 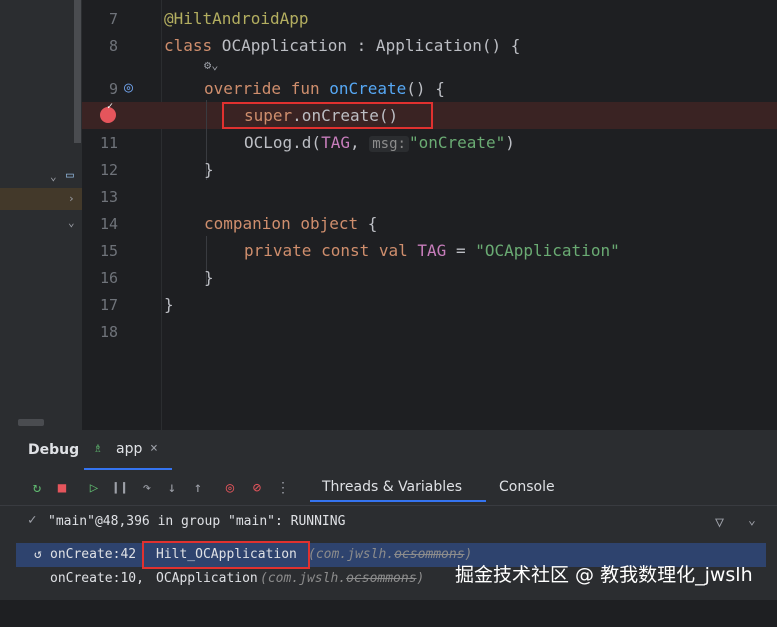 What do you see at coordinates (257, 488) in the screenshot?
I see `mute-breakpoints-icon: ⊘` at bounding box center [257, 488].